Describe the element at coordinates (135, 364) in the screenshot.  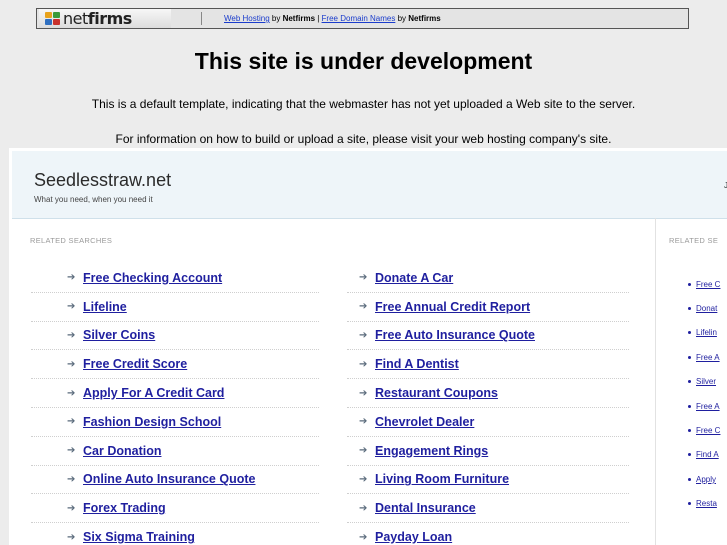
I see `related-link: Free Credit Score` at that location.